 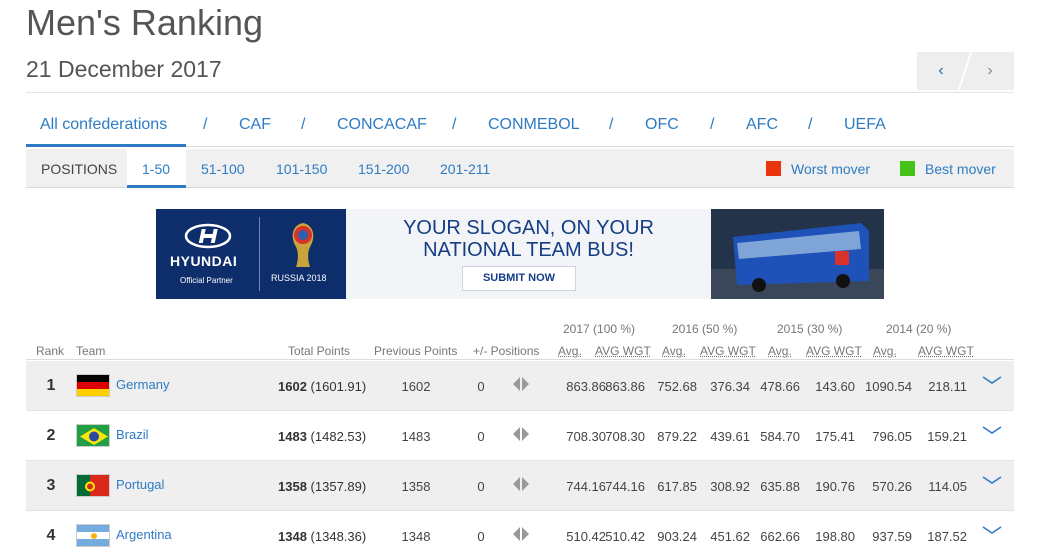 I want to click on avg-2016-header: Avg., so click(x=674, y=351).